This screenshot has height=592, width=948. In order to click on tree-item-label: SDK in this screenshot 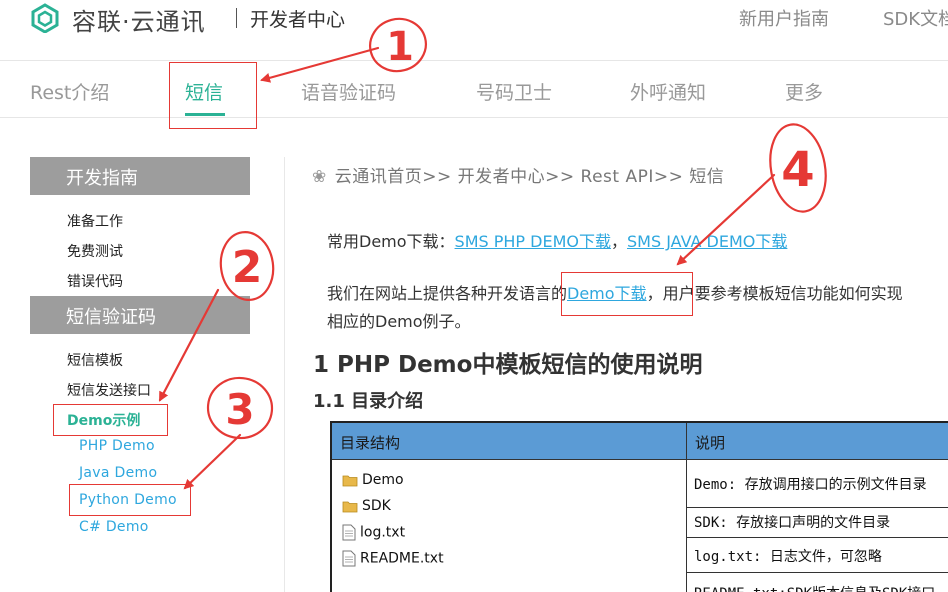, I will do `click(376, 506)`.